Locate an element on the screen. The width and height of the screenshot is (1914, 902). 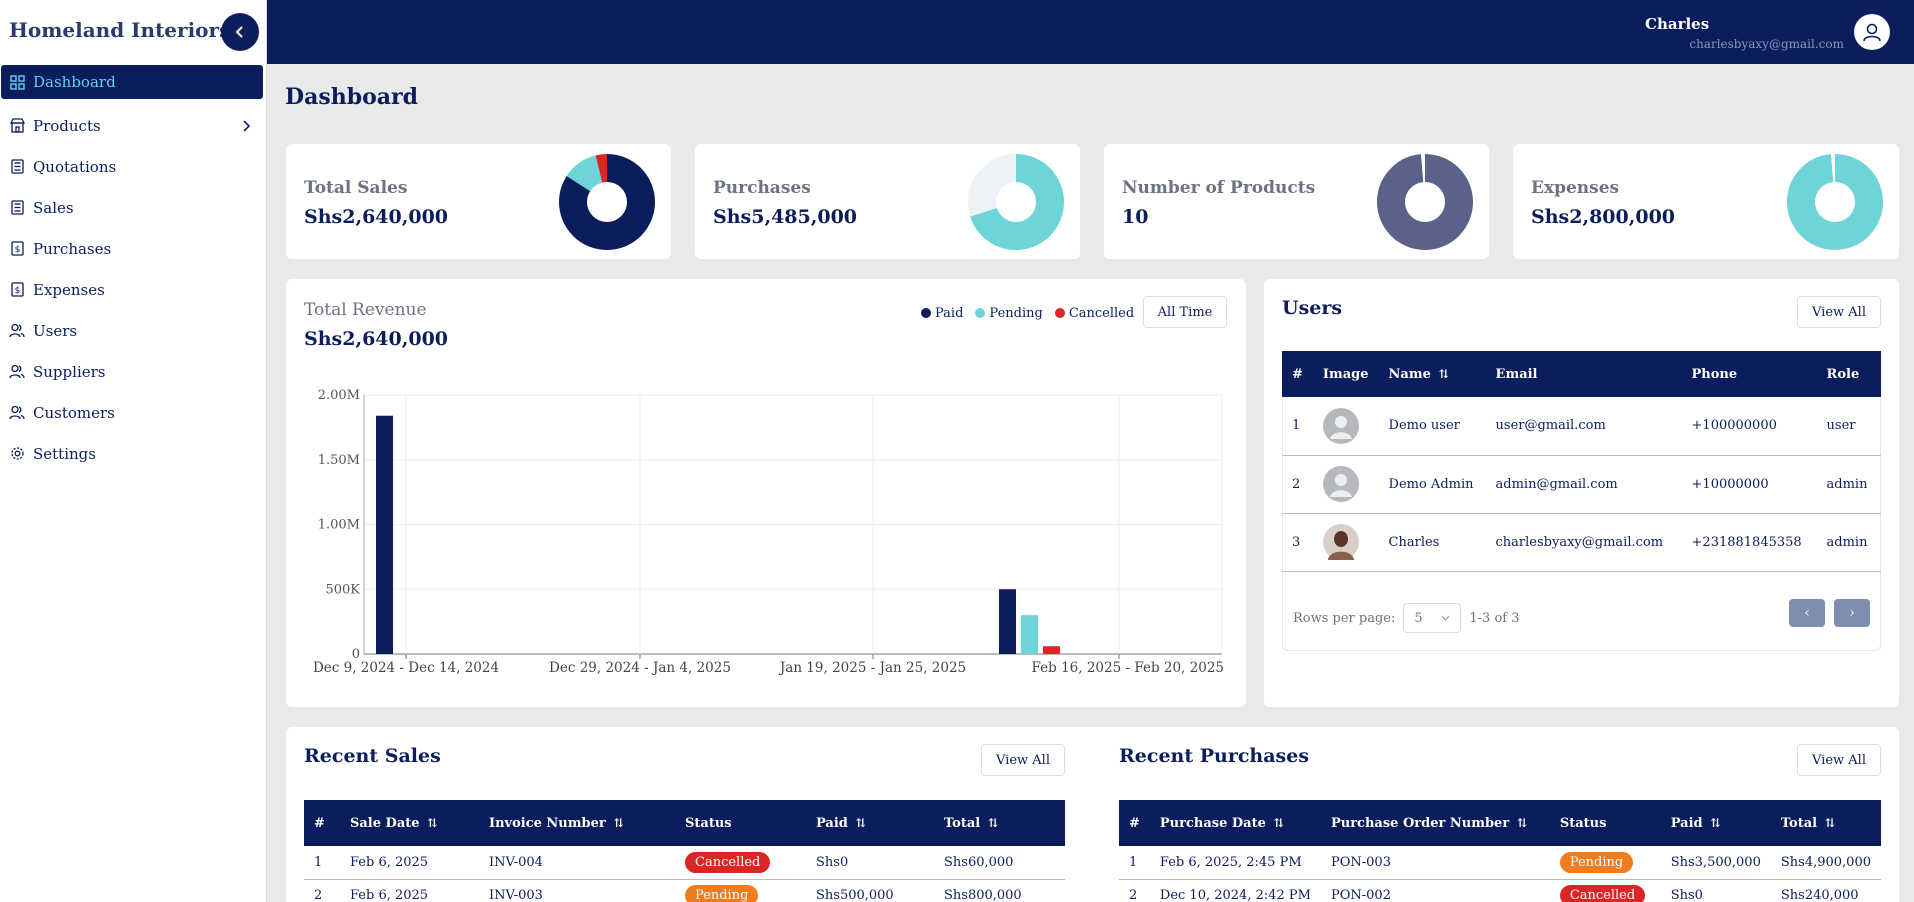
chevron-right-icon is located at coordinates (246, 127).